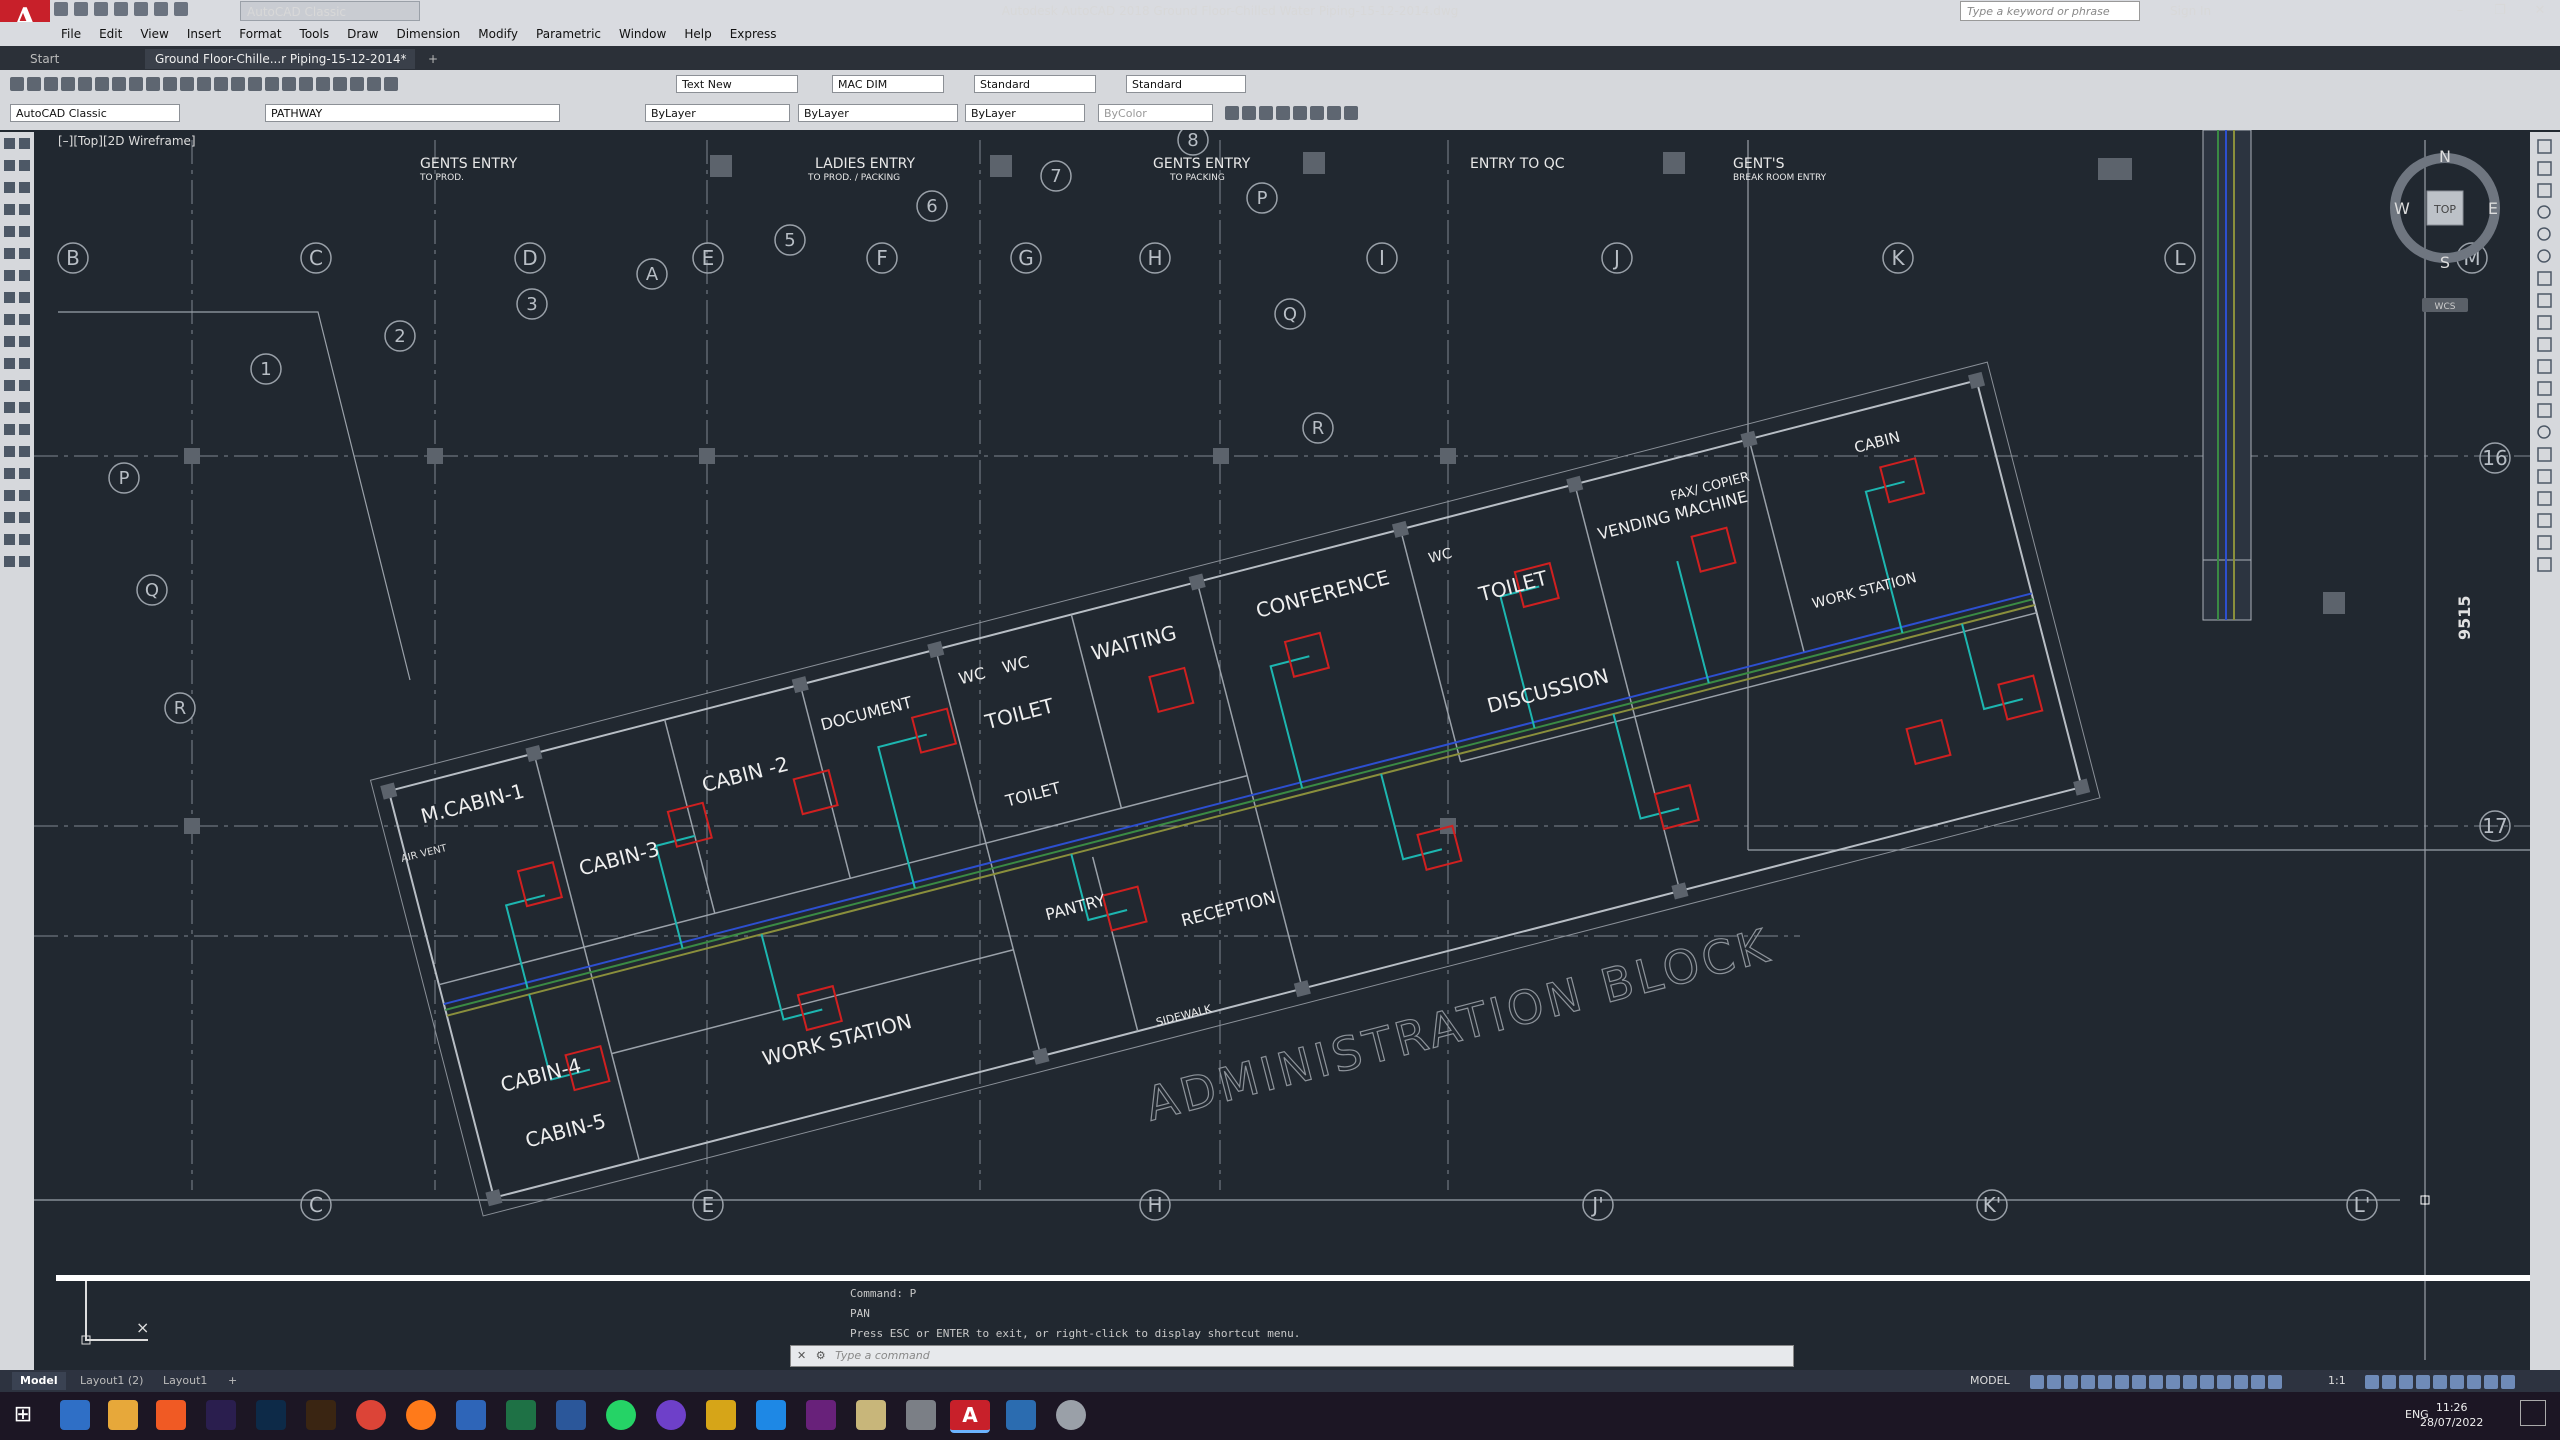  Describe the element at coordinates (2173, 1382) in the screenshot. I see `selection-cycling-icon` at that location.